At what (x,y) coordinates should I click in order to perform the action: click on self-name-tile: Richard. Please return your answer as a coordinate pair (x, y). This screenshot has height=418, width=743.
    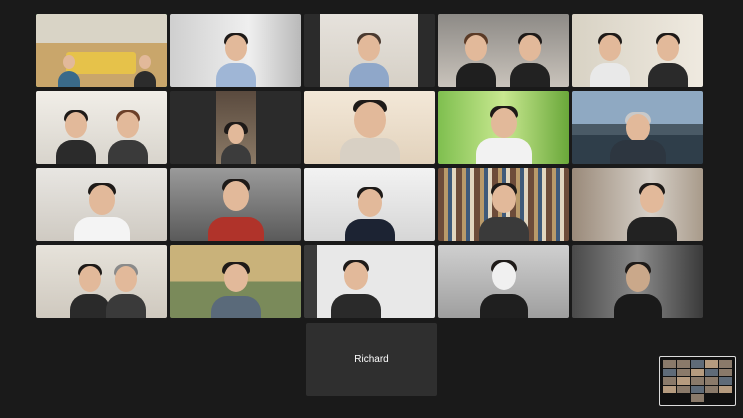
    Looking at the image, I should click on (371, 359).